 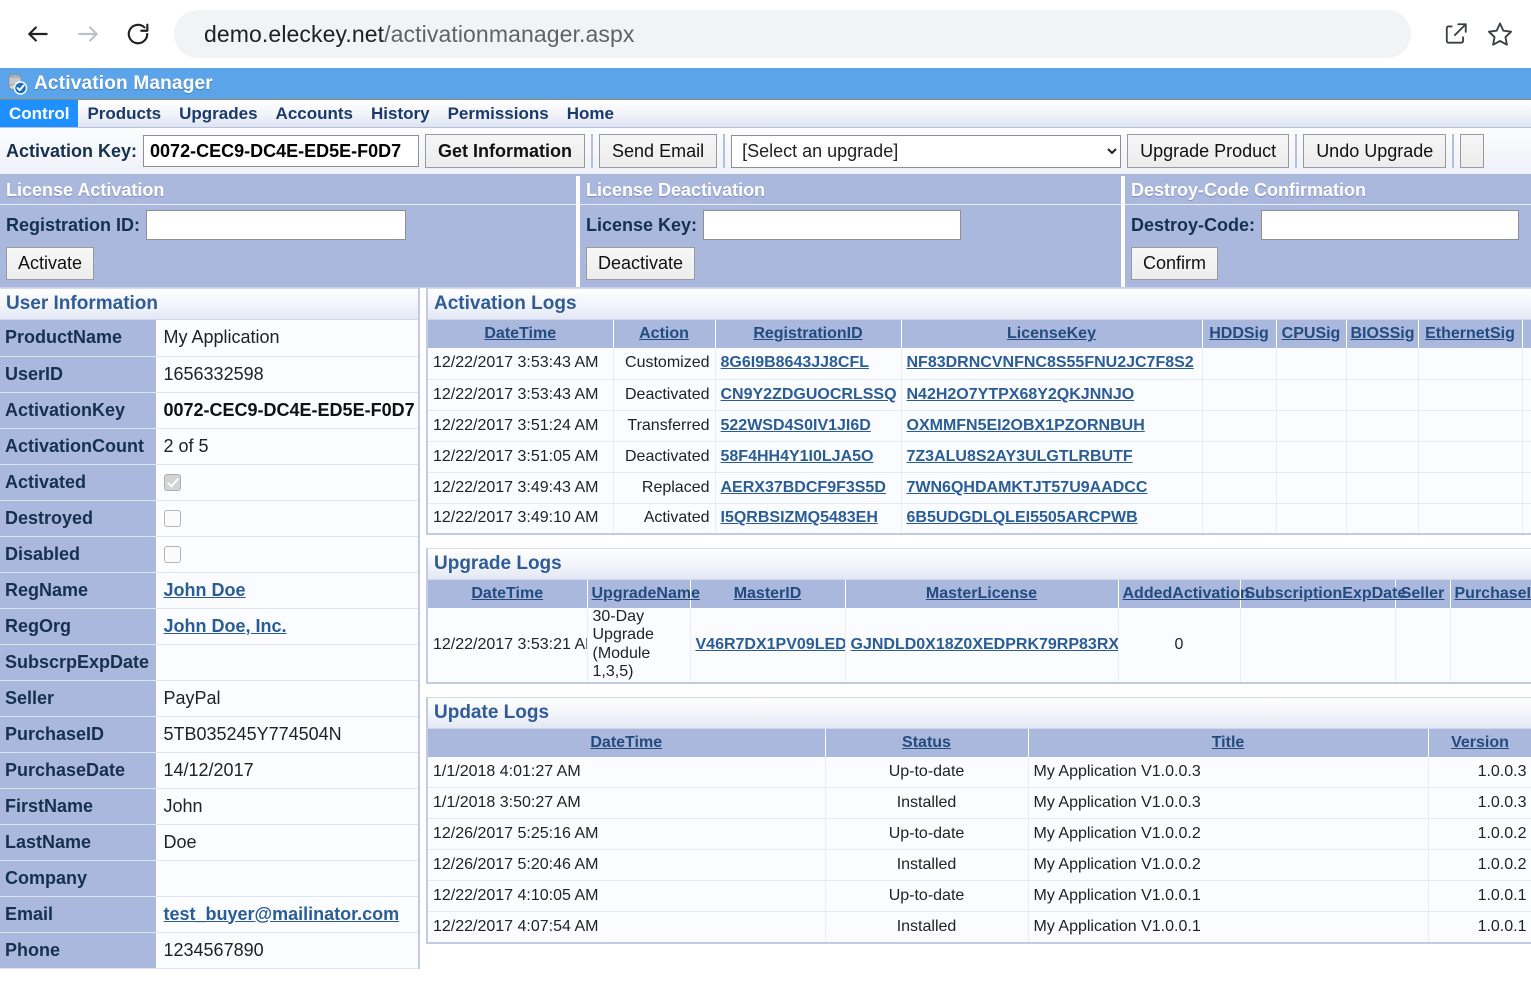 I want to click on activation-logs-col-header: Action, so click(x=664, y=334).